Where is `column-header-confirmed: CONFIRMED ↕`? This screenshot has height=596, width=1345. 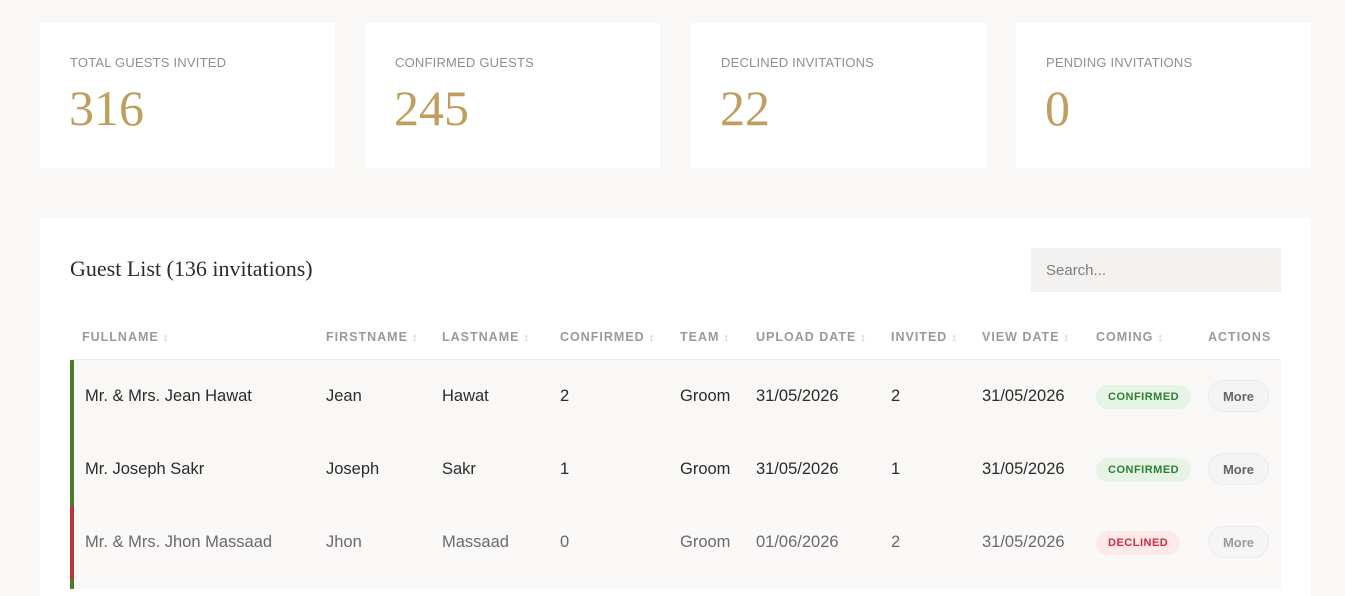 column-header-confirmed: CONFIRMED ↕ is located at coordinates (607, 337).